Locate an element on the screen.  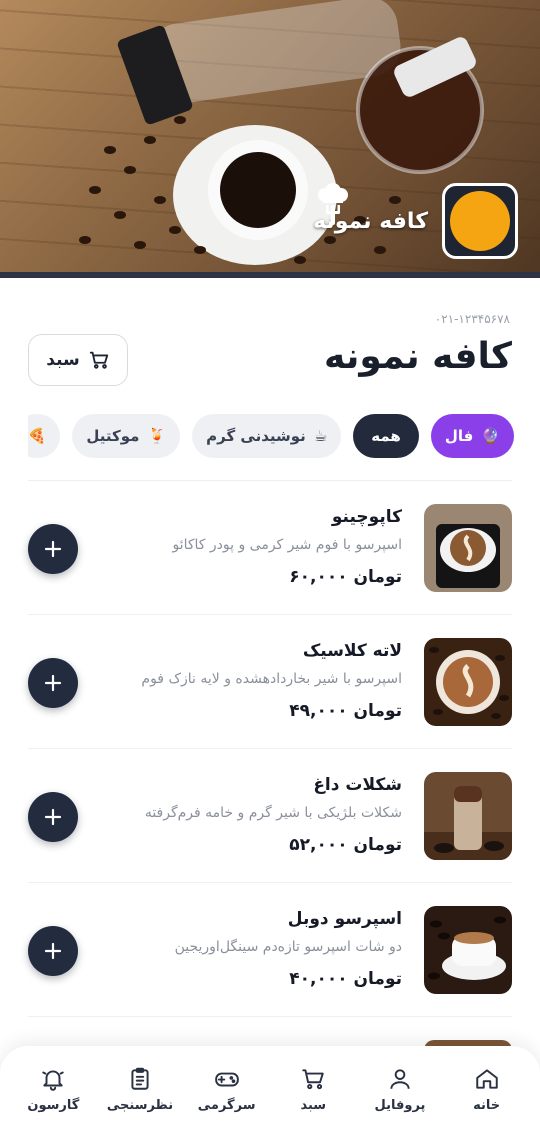
product-price: ۴۹,۰۰۰ تومان is located at coordinates (345, 711).